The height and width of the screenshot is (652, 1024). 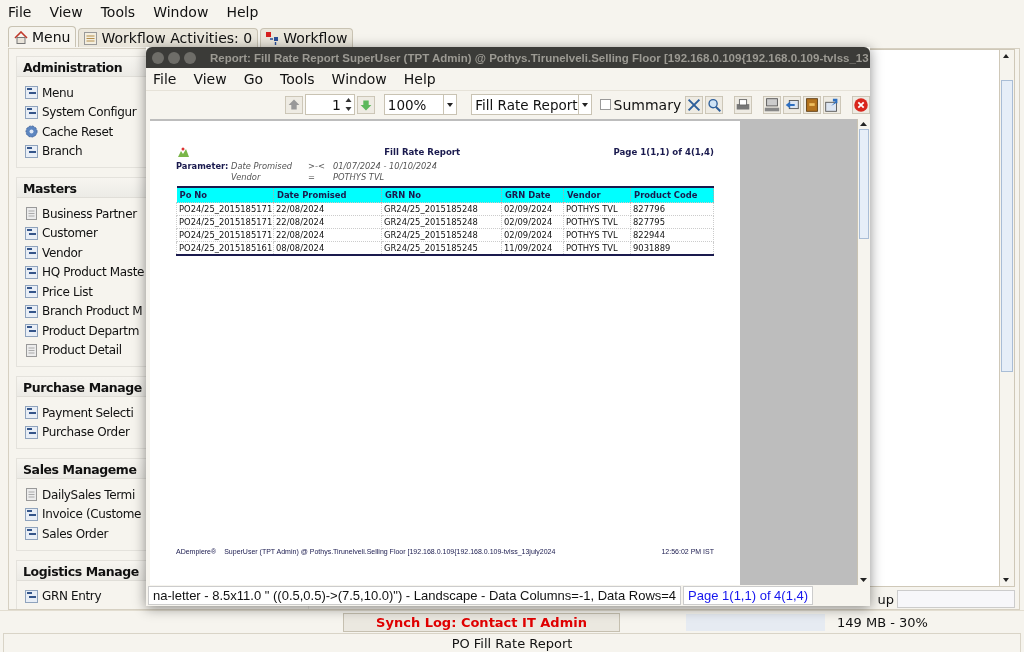 What do you see at coordinates (66, 534) in the screenshot?
I see `menu-entry: Sales Order` at bounding box center [66, 534].